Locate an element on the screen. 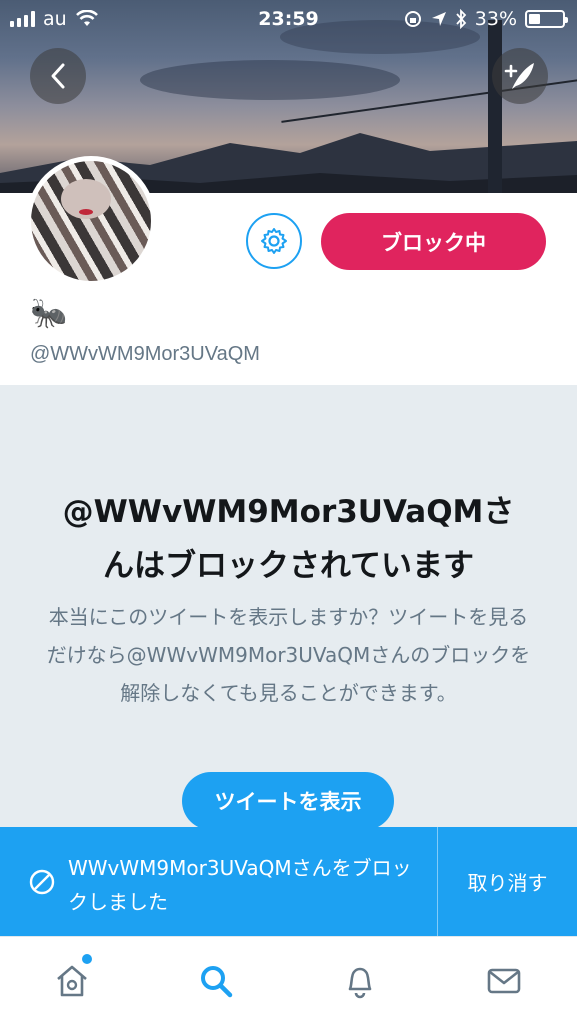  profile-handle: @WWvWM9Mor3UVaQM is located at coordinates (145, 354).